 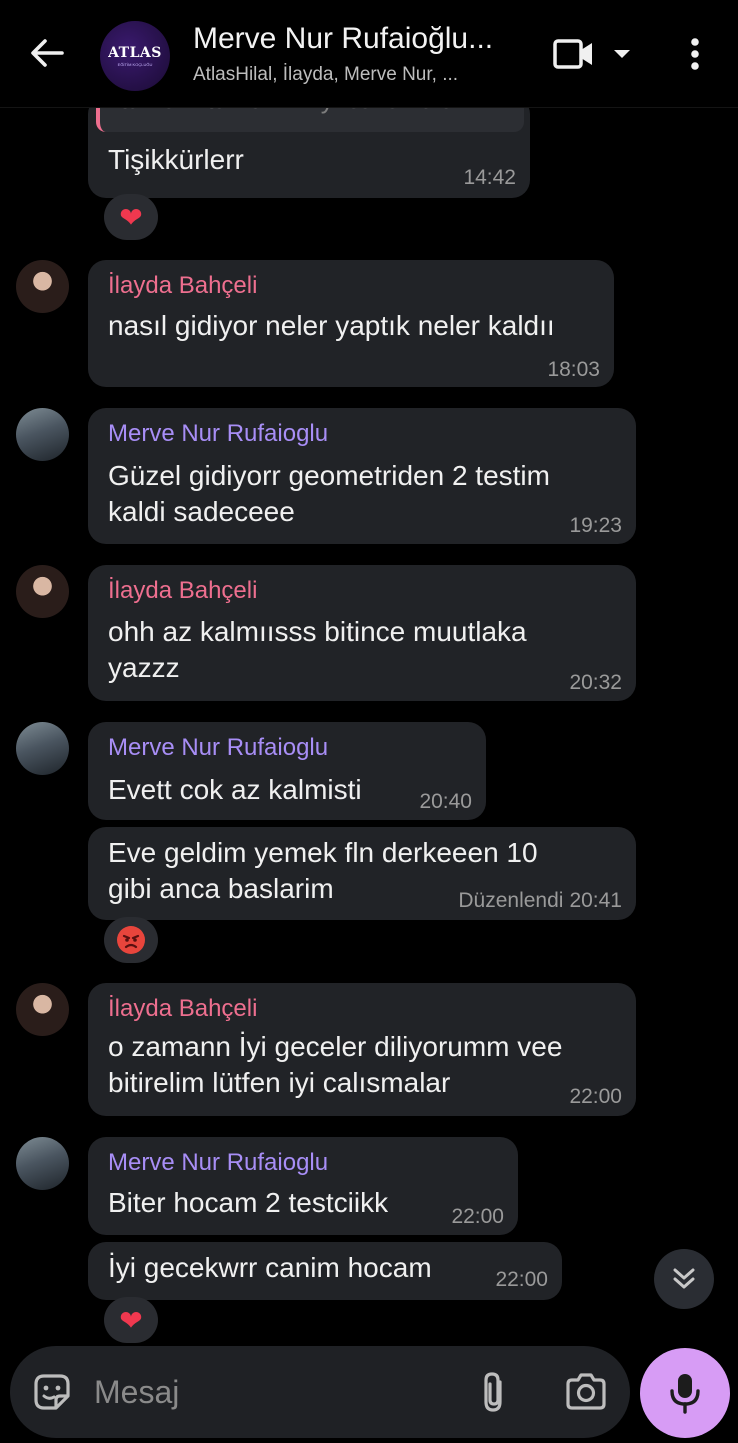 I want to click on paperclip-icon, so click(x=493, y=1392).